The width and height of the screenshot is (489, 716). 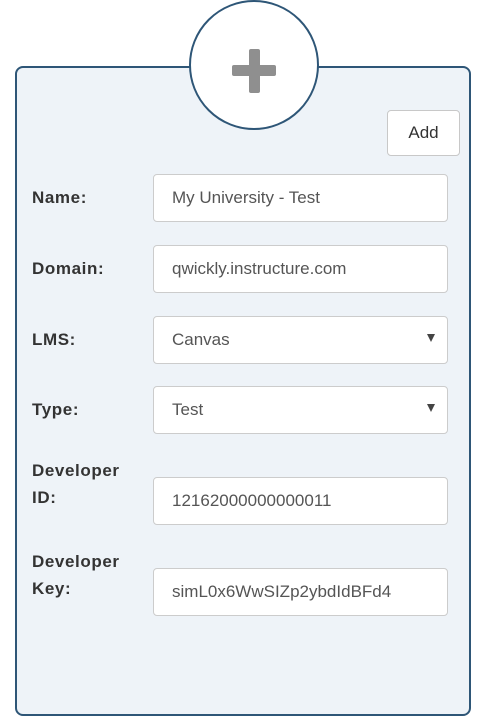 I want to click on type-select-value: Test, so click(x=188, y=409).